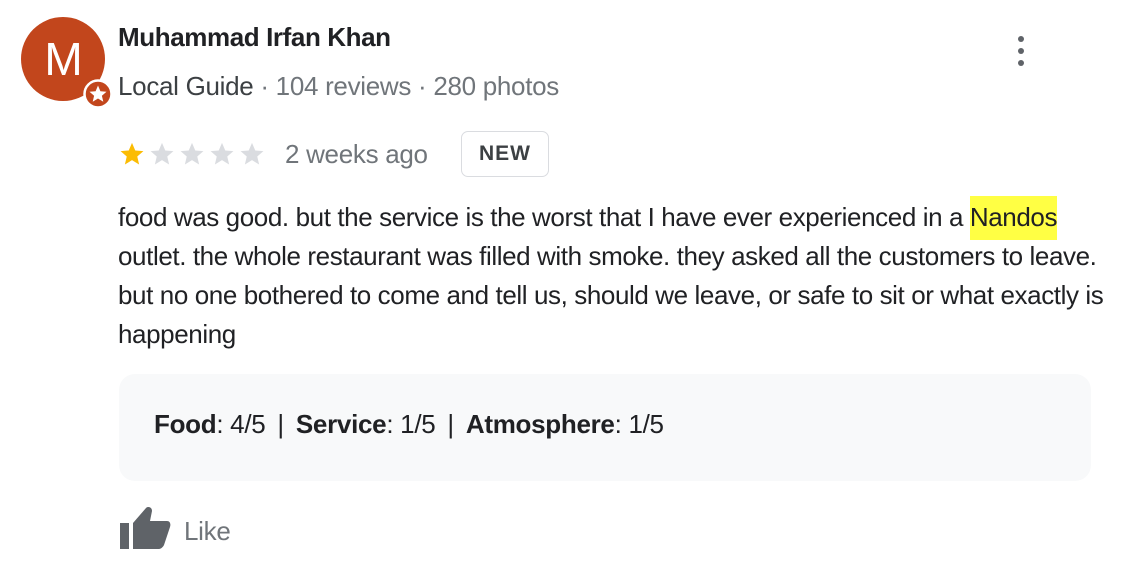  I want to click on food-rating-label: Food, so click(185, 424).